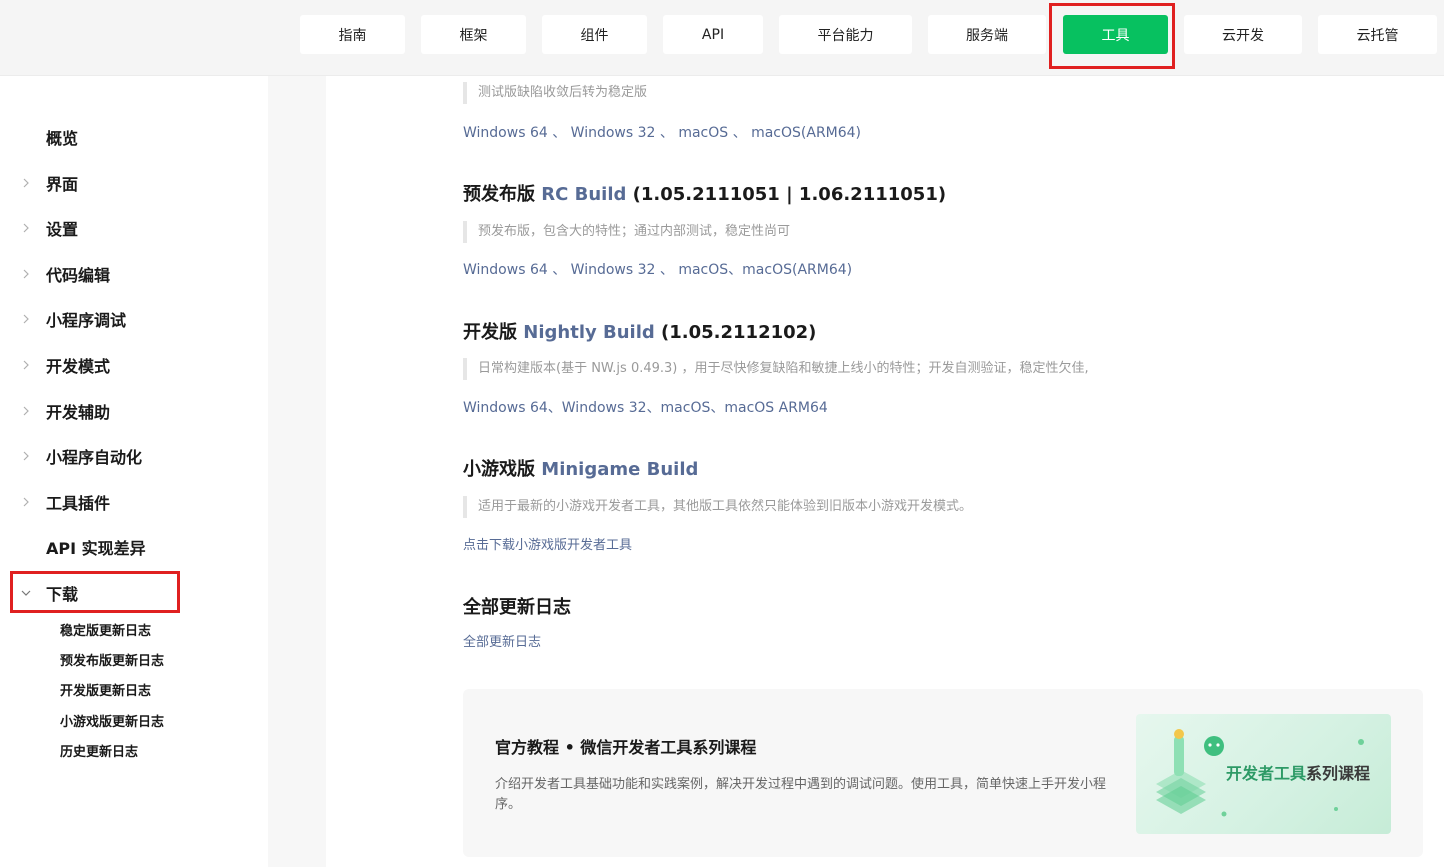  Describe the element at coordinates (94, 457) in the screenshot. I see `sidebar-item-label: 小程序自动化` at that location.